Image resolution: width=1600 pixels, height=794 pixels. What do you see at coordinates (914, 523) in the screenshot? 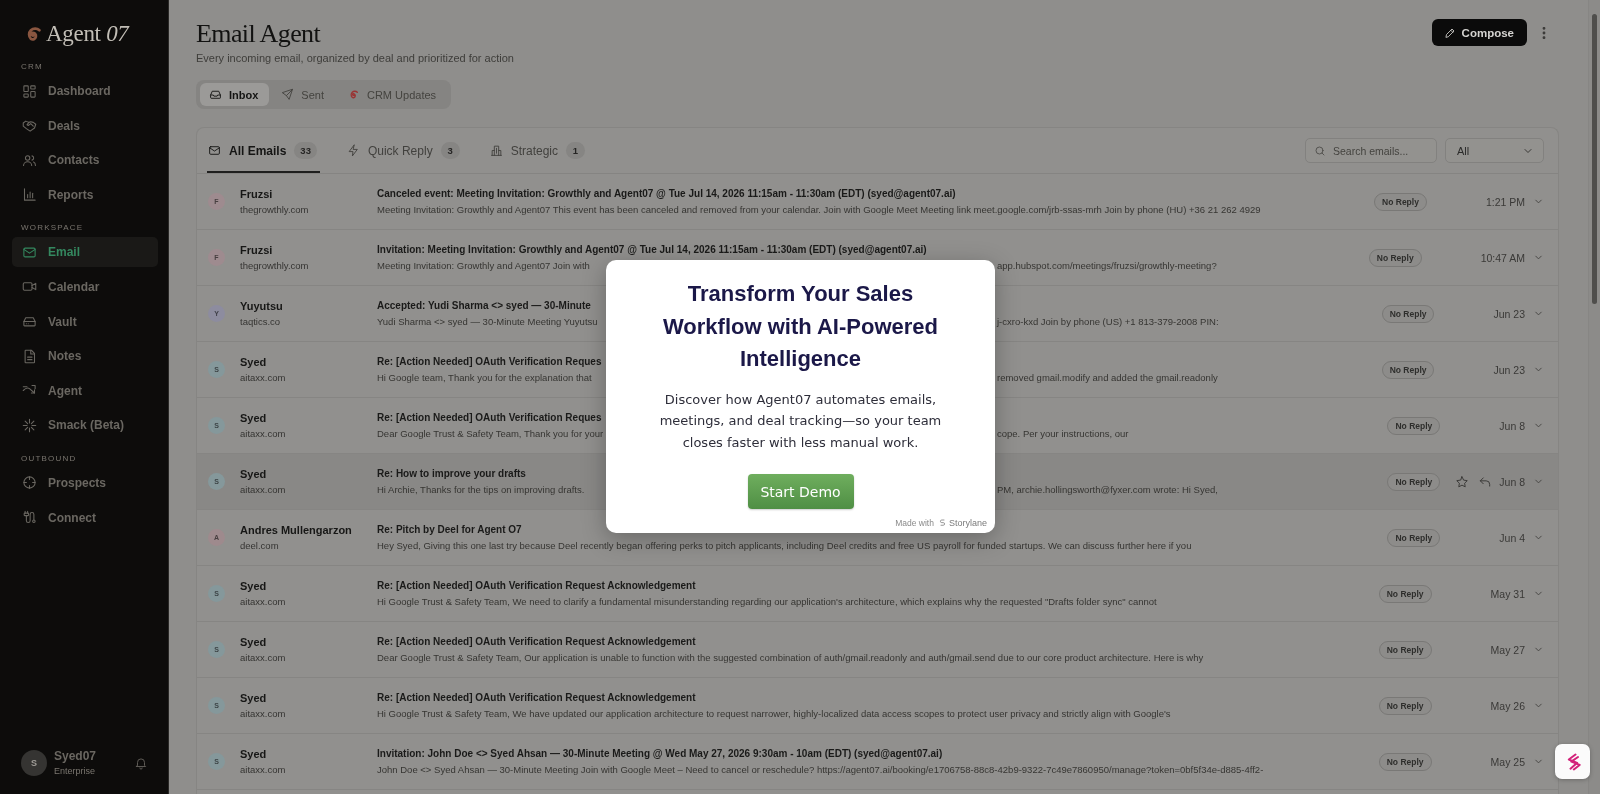
I see `credit-text: Made with` at bounding box center [914, 523].